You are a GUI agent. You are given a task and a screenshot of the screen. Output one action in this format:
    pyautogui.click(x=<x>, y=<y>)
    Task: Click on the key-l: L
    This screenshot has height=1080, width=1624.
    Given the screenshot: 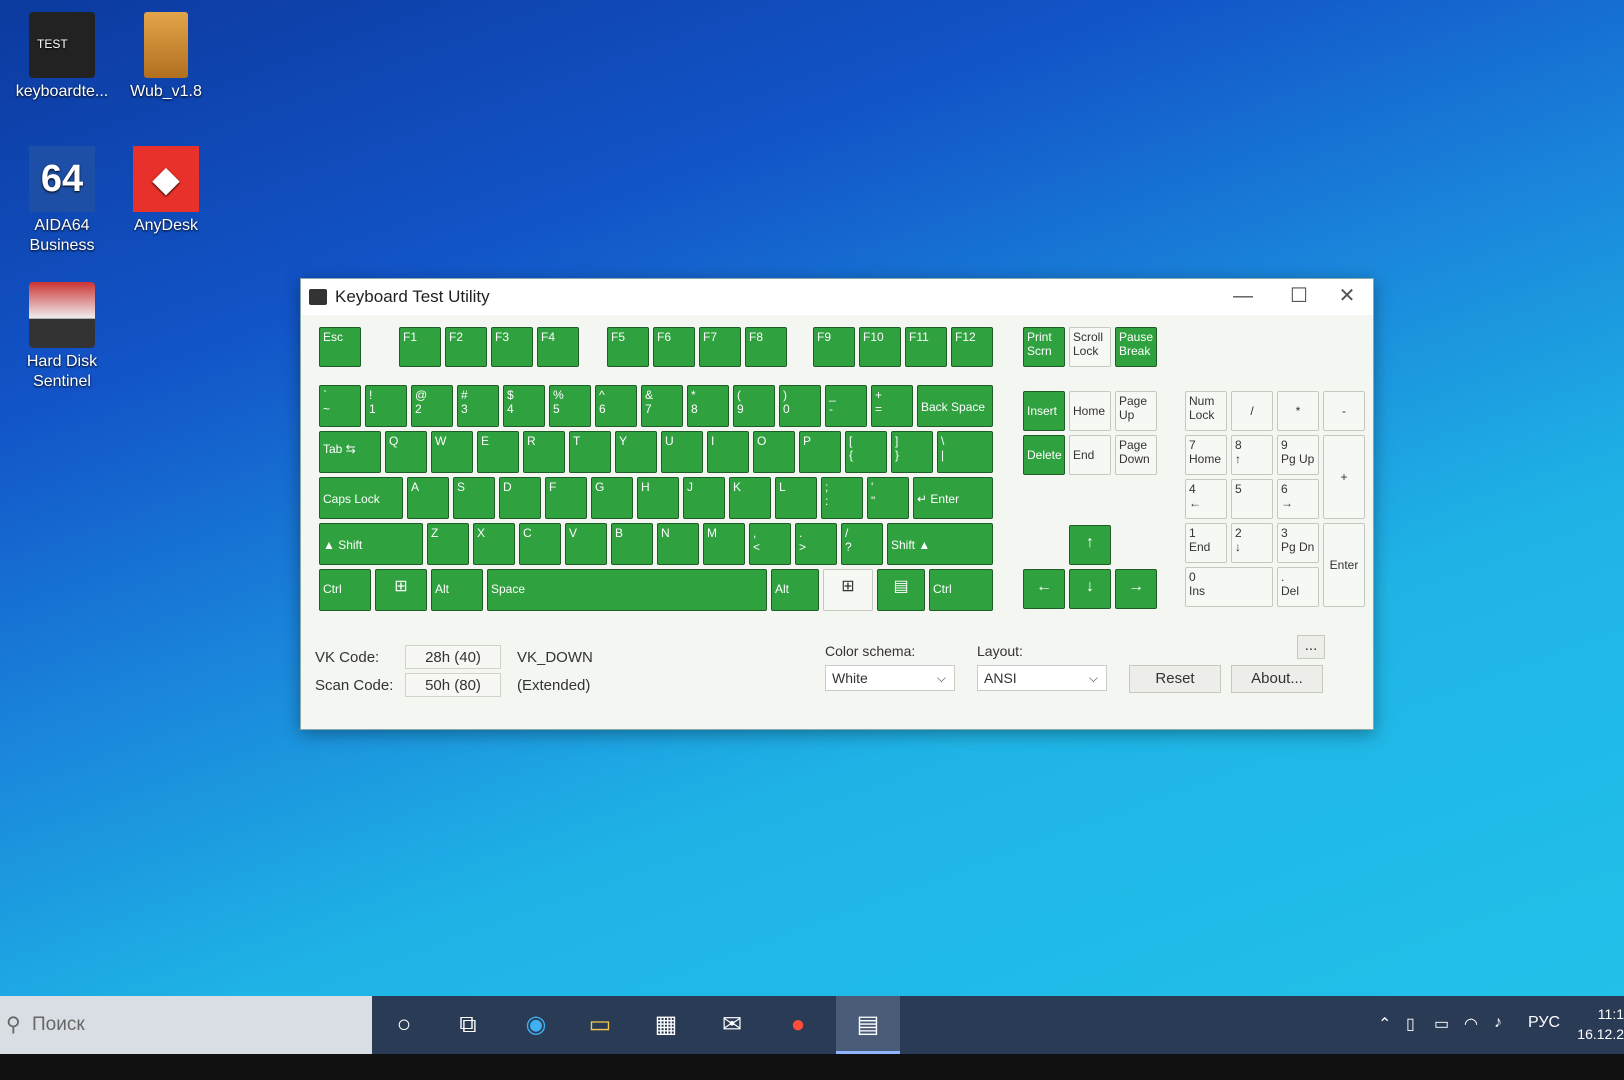 What is the action you would take?
    pyautogui.click(x=796, y=498)
    